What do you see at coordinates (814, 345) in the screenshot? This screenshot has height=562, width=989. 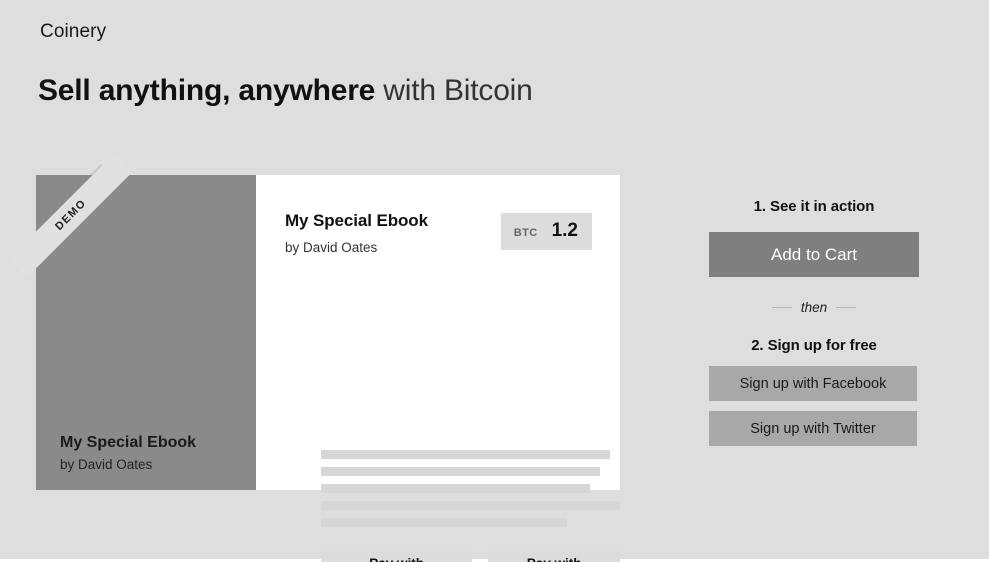 I see `step-two-title: 2. Sign up for free` at bounding box center [814, 345].